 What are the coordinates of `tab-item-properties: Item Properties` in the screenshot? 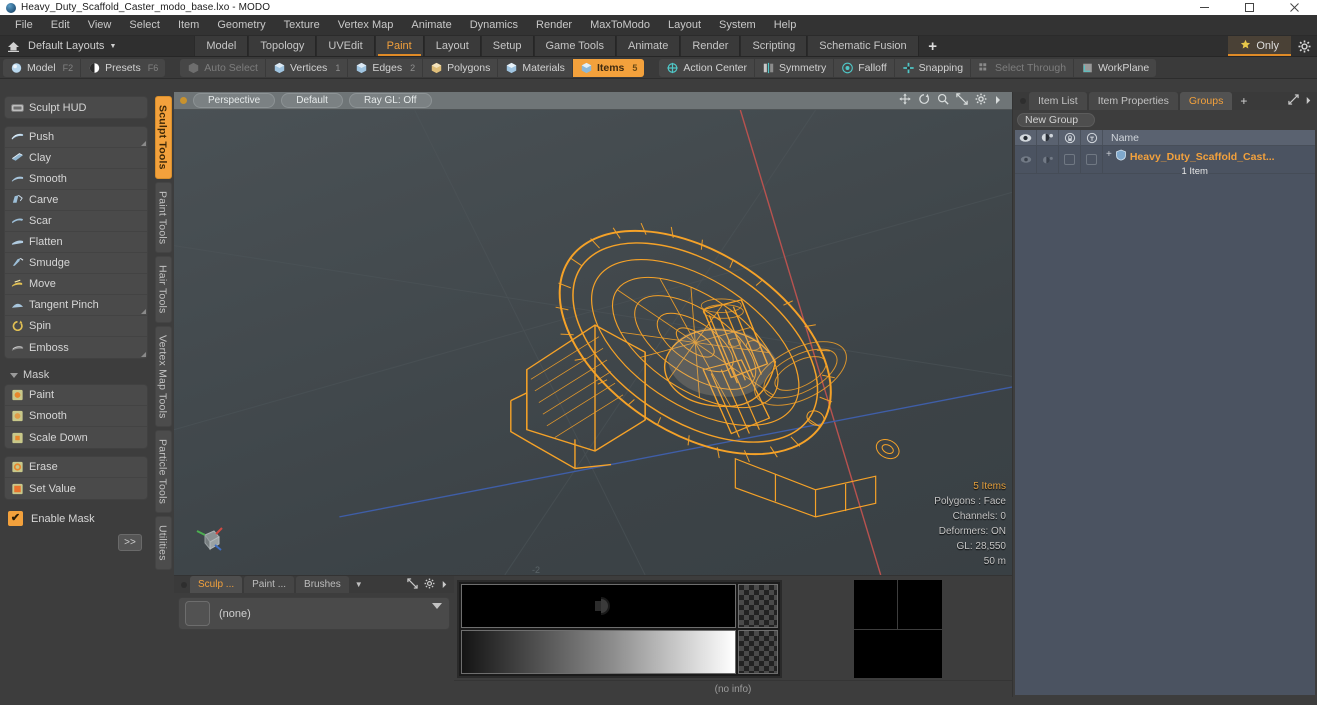 It's located at (1133, 101).